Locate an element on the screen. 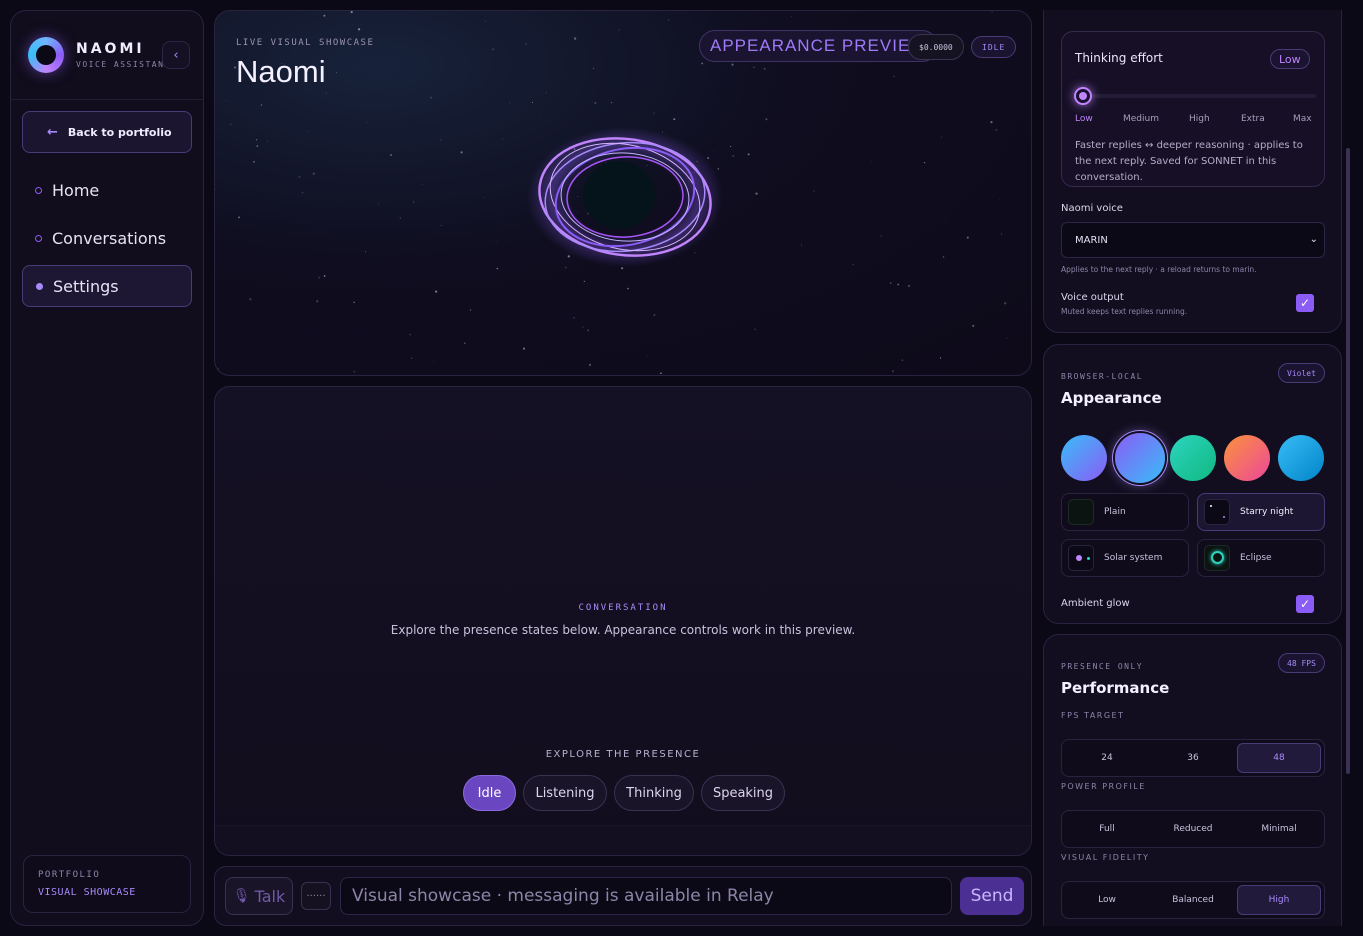  arrow-left-icon: ← is located at coordinates (52, 132).